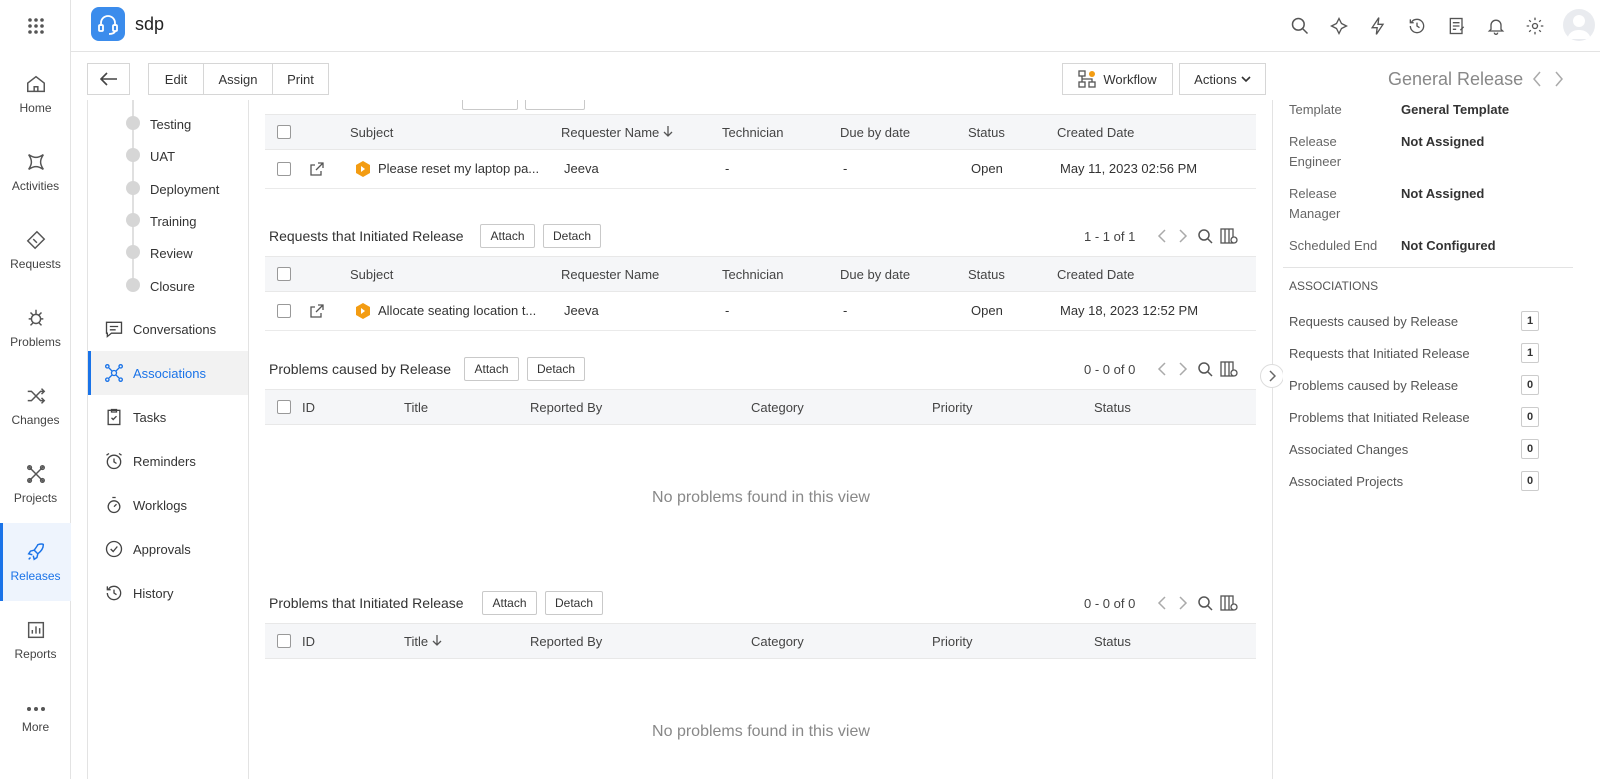 The width and height of the screenshot is (1600, 779). I want to click on assoc-requests-initiated: Requests that Initiated Release, so click(1379, 353).